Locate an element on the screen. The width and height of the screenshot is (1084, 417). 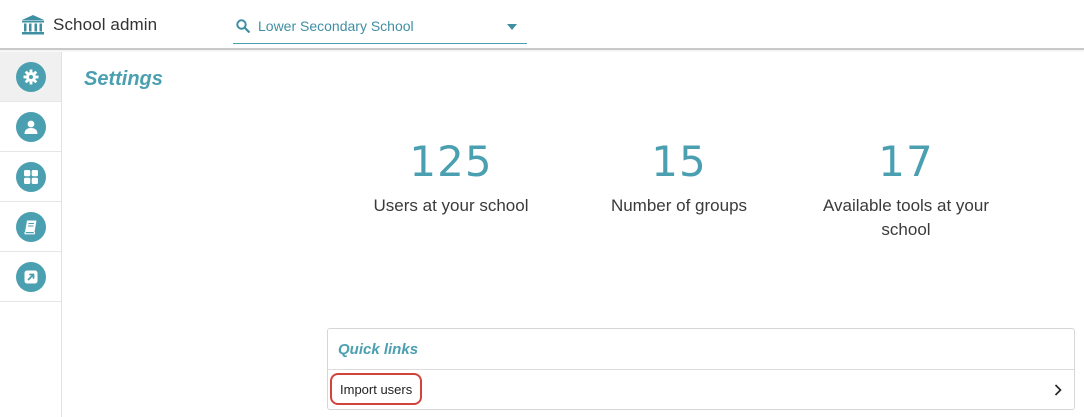
gear-icon is located at coordinates (30, 76).